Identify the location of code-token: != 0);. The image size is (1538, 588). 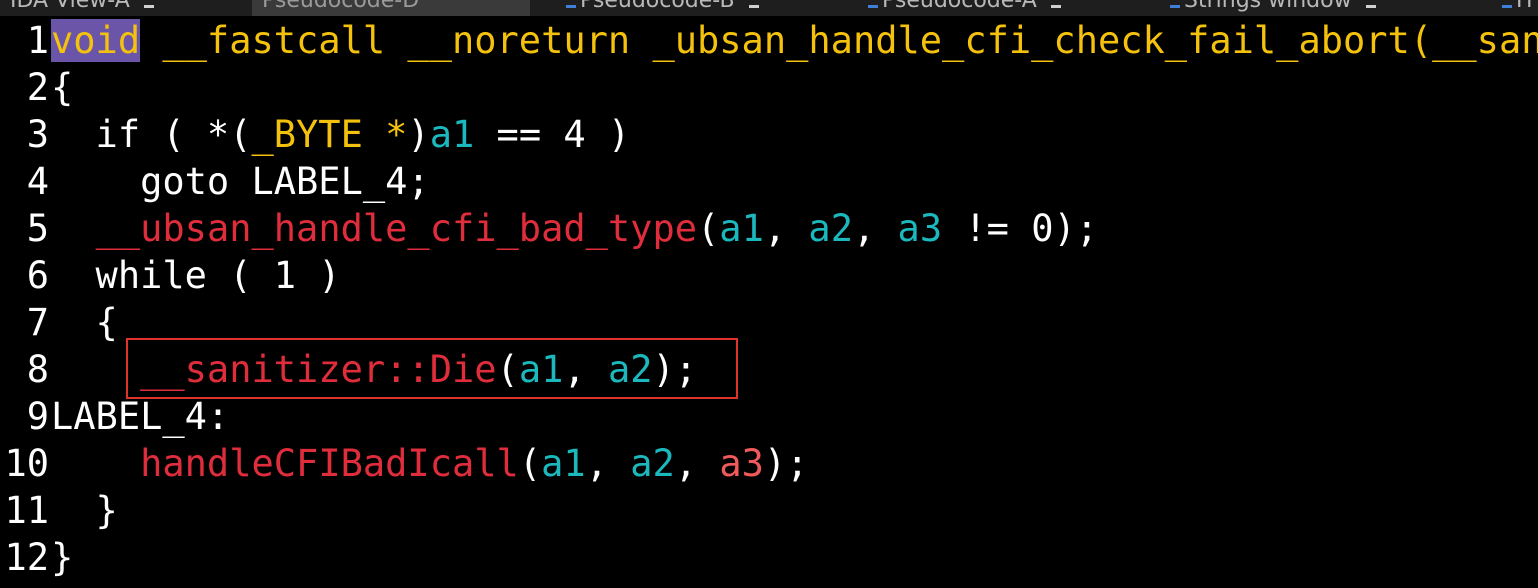
(1020, 228).